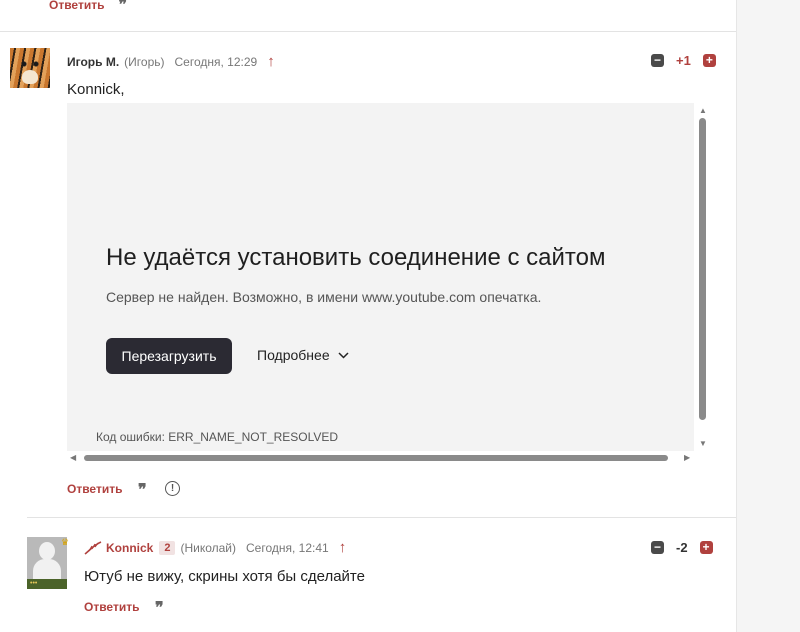 The width and height of the screenshot is (800, 632). Describe the element at coordinates (167, 547) in the screenshot. I see `status-badge: 2` at that location.